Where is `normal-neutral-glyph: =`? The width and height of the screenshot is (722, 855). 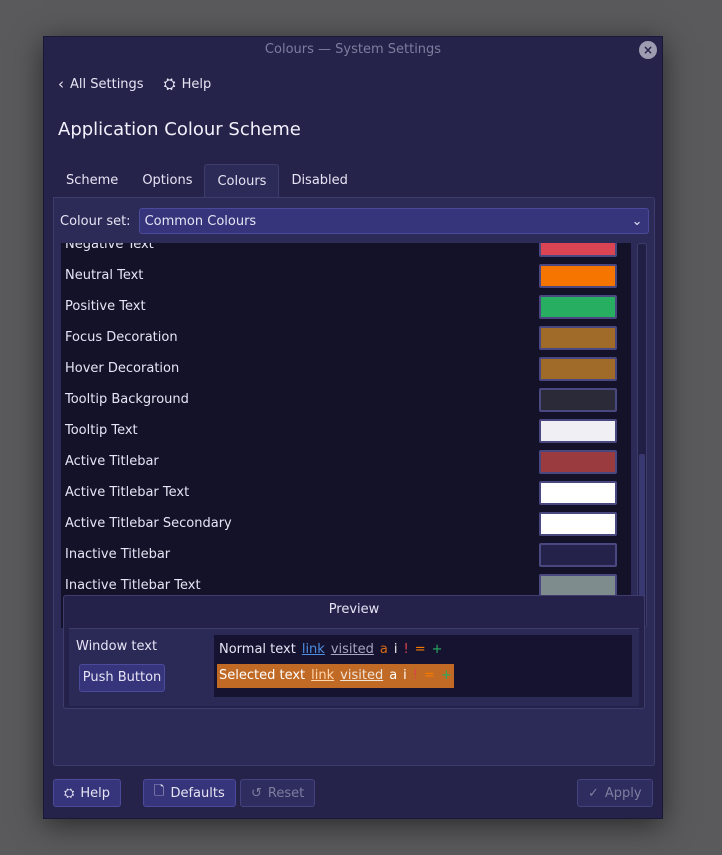 normal-neutral-glyph: = is located at coordinates (420, 649).